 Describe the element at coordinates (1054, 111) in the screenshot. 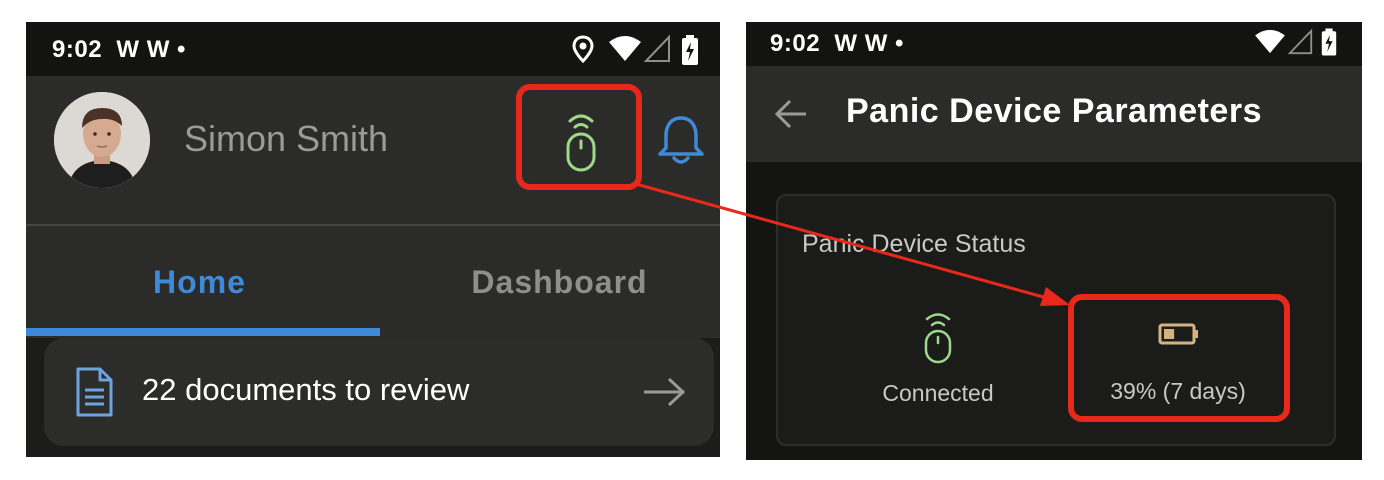

I see `page-title: Panic Device Parameters` at that location.